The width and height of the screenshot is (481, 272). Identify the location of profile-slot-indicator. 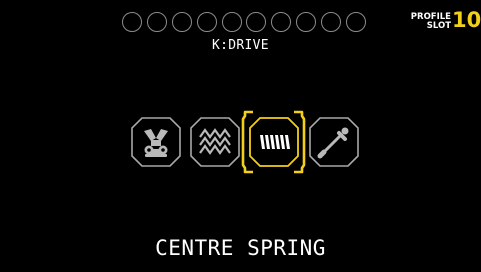
(244, 23).